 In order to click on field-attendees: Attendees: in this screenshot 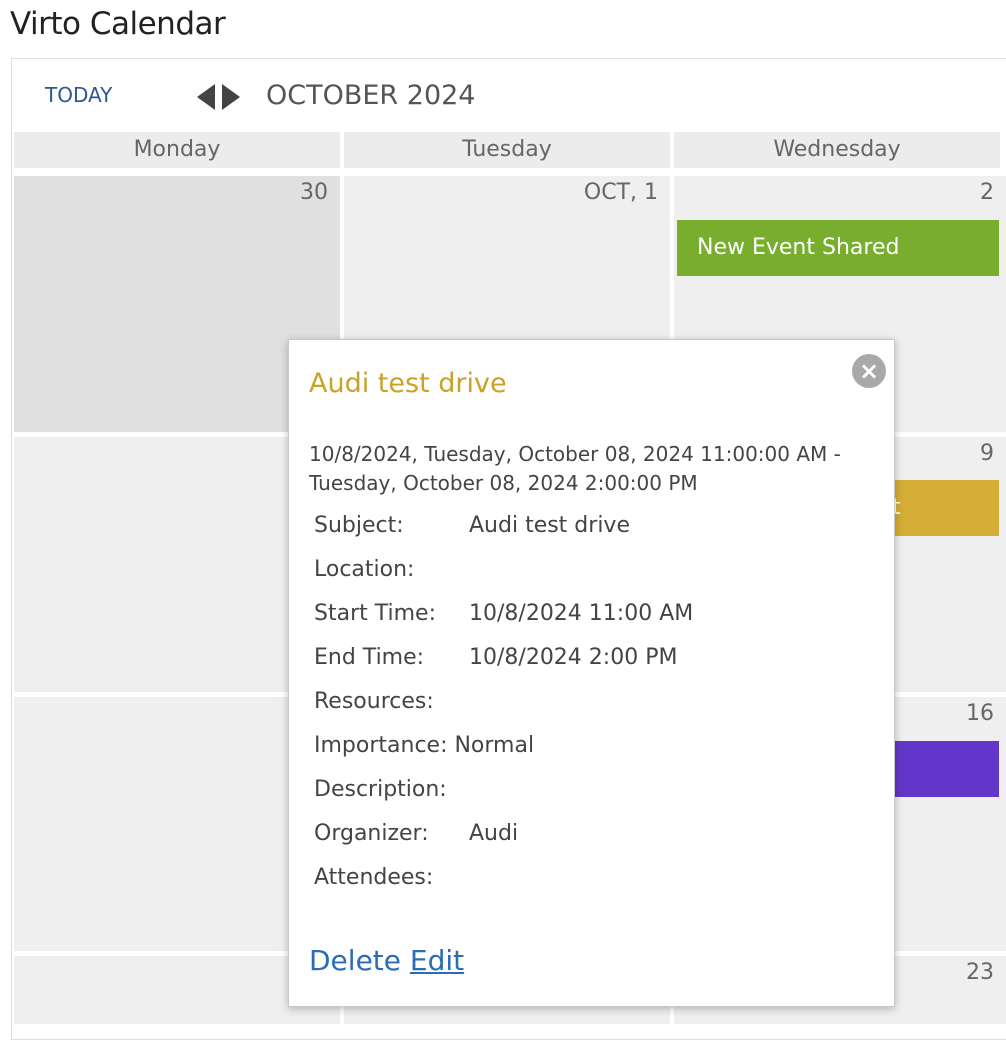, I will do `click(373, 881)`.